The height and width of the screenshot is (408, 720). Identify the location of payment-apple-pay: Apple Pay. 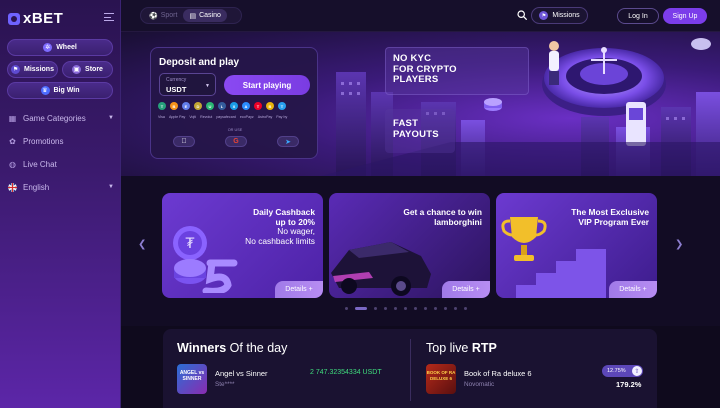
(177, 117).